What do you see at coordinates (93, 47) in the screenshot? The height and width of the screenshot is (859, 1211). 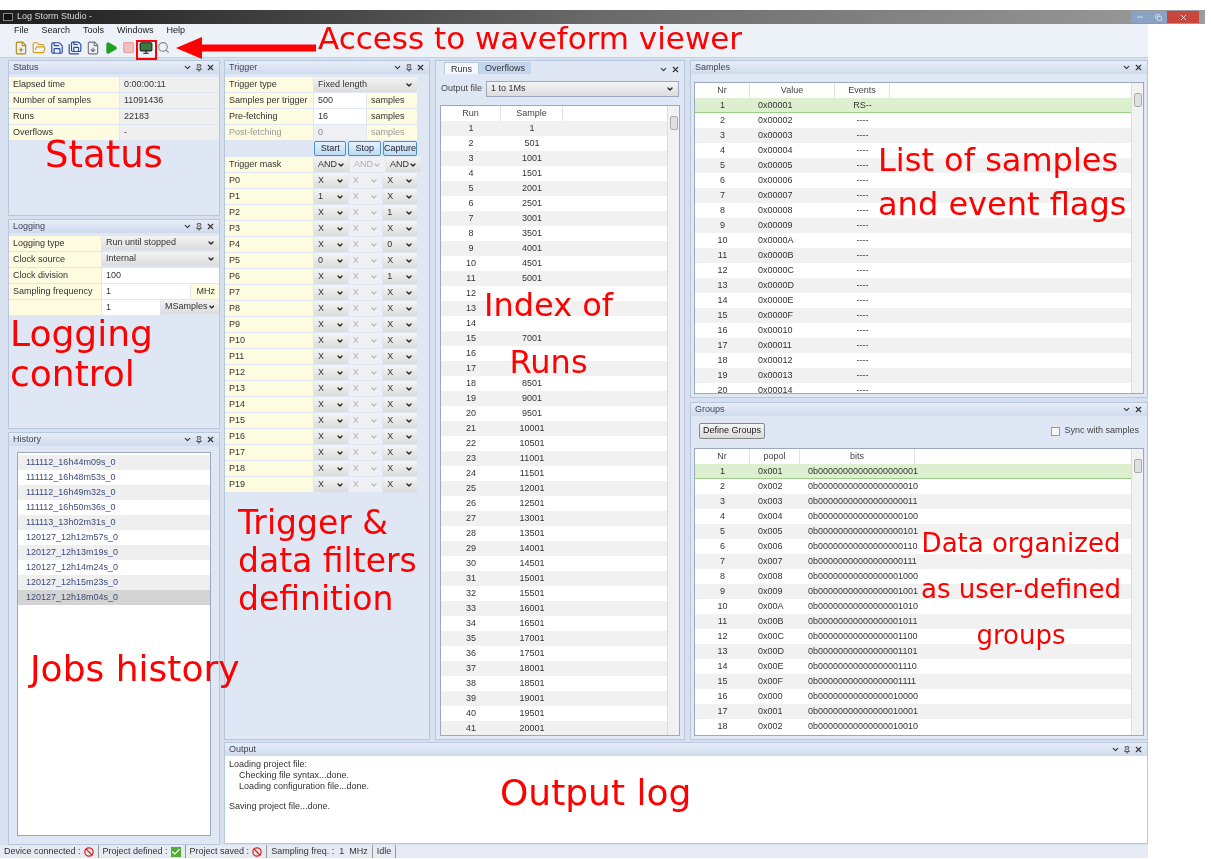 I see `export-icon` at bounding box center [93, 47].